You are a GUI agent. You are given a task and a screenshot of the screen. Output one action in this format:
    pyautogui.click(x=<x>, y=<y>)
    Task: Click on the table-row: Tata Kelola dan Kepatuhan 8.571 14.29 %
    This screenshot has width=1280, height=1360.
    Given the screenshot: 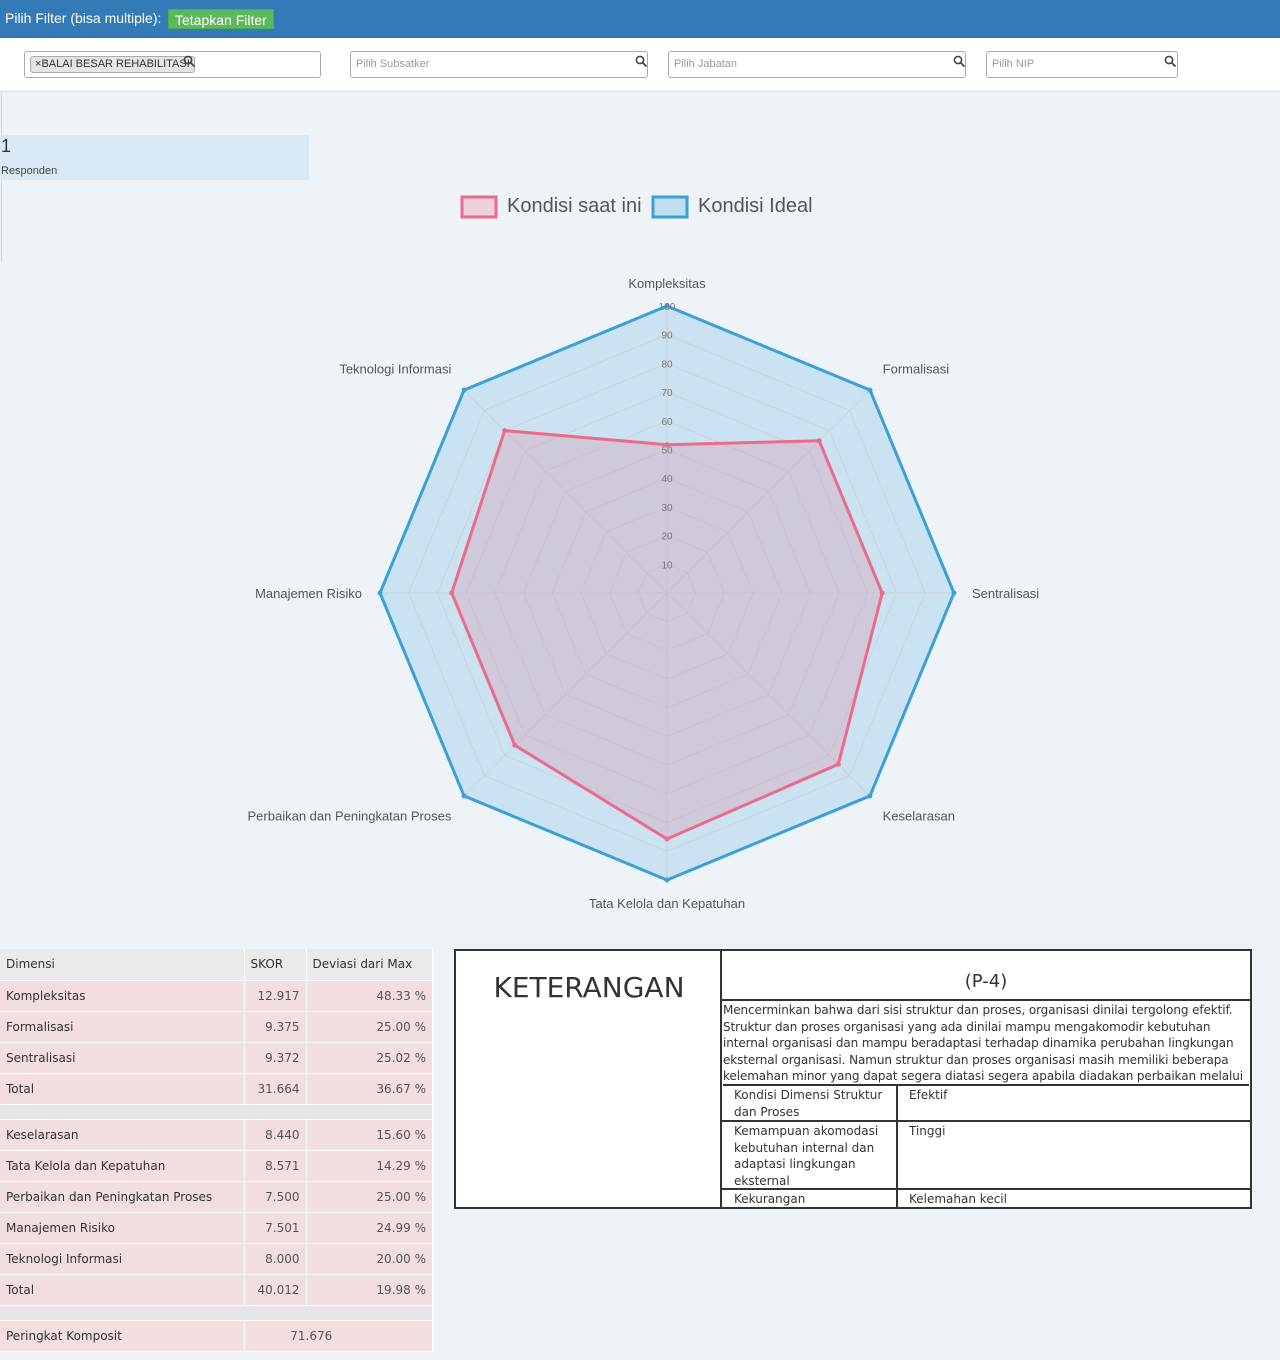 What is the action you would take?
    pyautogui.click(x=216, y=1166)
    